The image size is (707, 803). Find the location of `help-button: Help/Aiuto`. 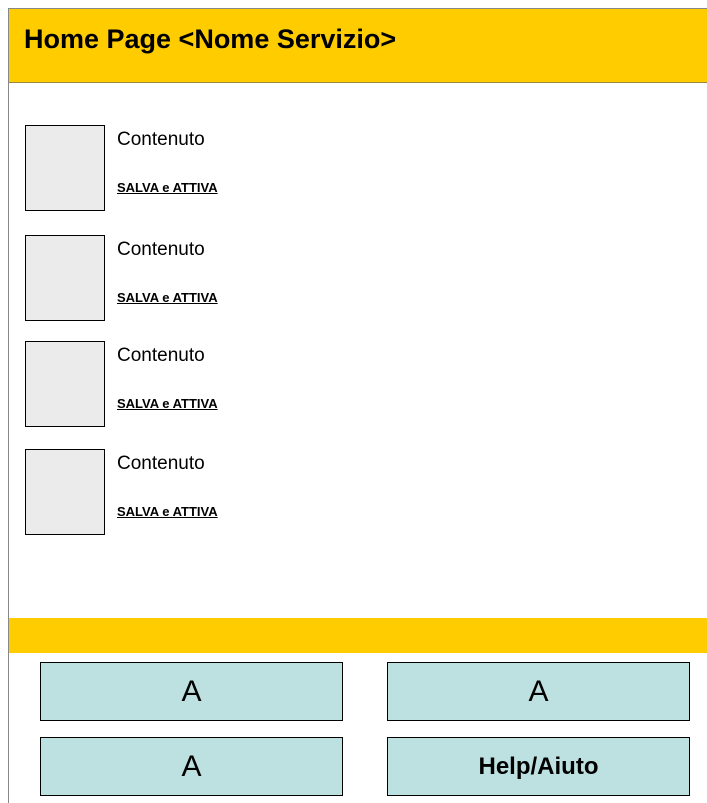

help-button: Help/Aiuto is located at coordinates (538, 766).